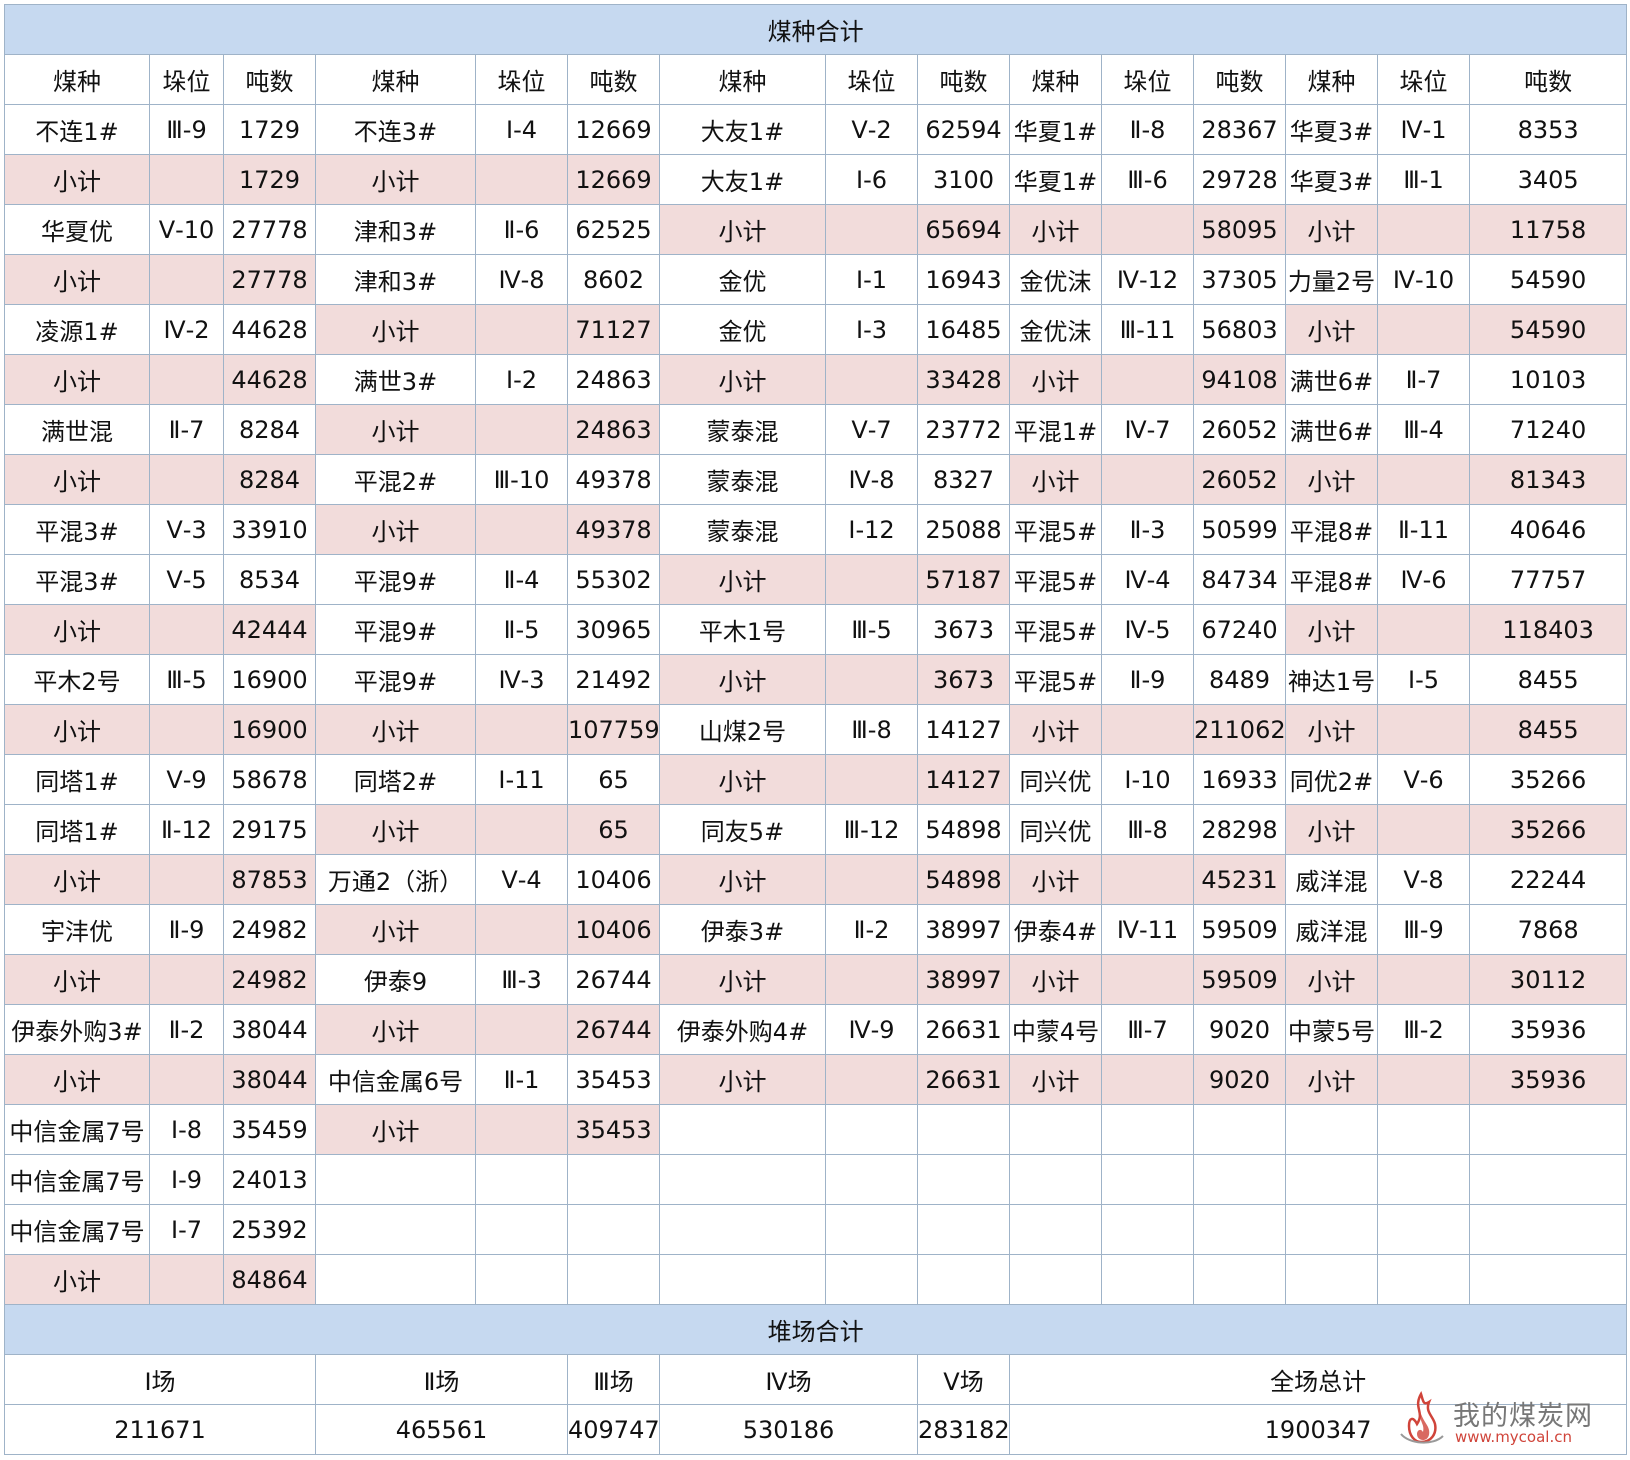 The height and width of the screenshot is (1460, 1630). What do you see at coordinates (521, 379) in the screenshot?
I see `table-cell: Ⅰ-2` at bounding box center [521, 379].